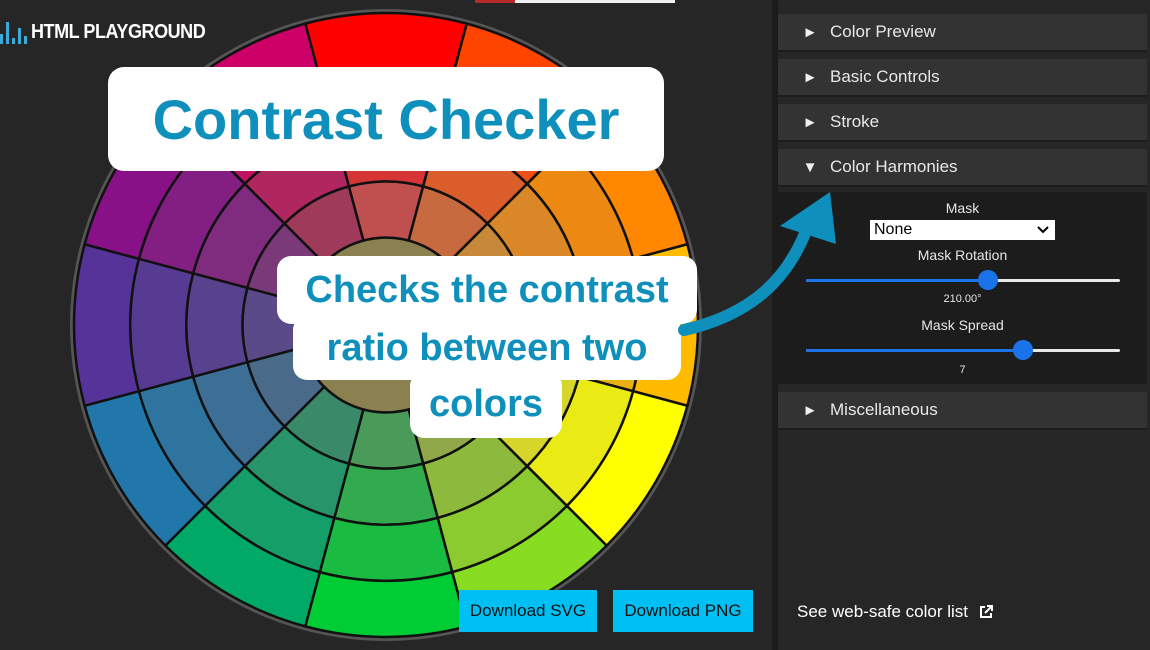 Image resolution: width=1150 pixels, height=650 pixels. I want to click on mask-label: Mask, so click(962, 208).